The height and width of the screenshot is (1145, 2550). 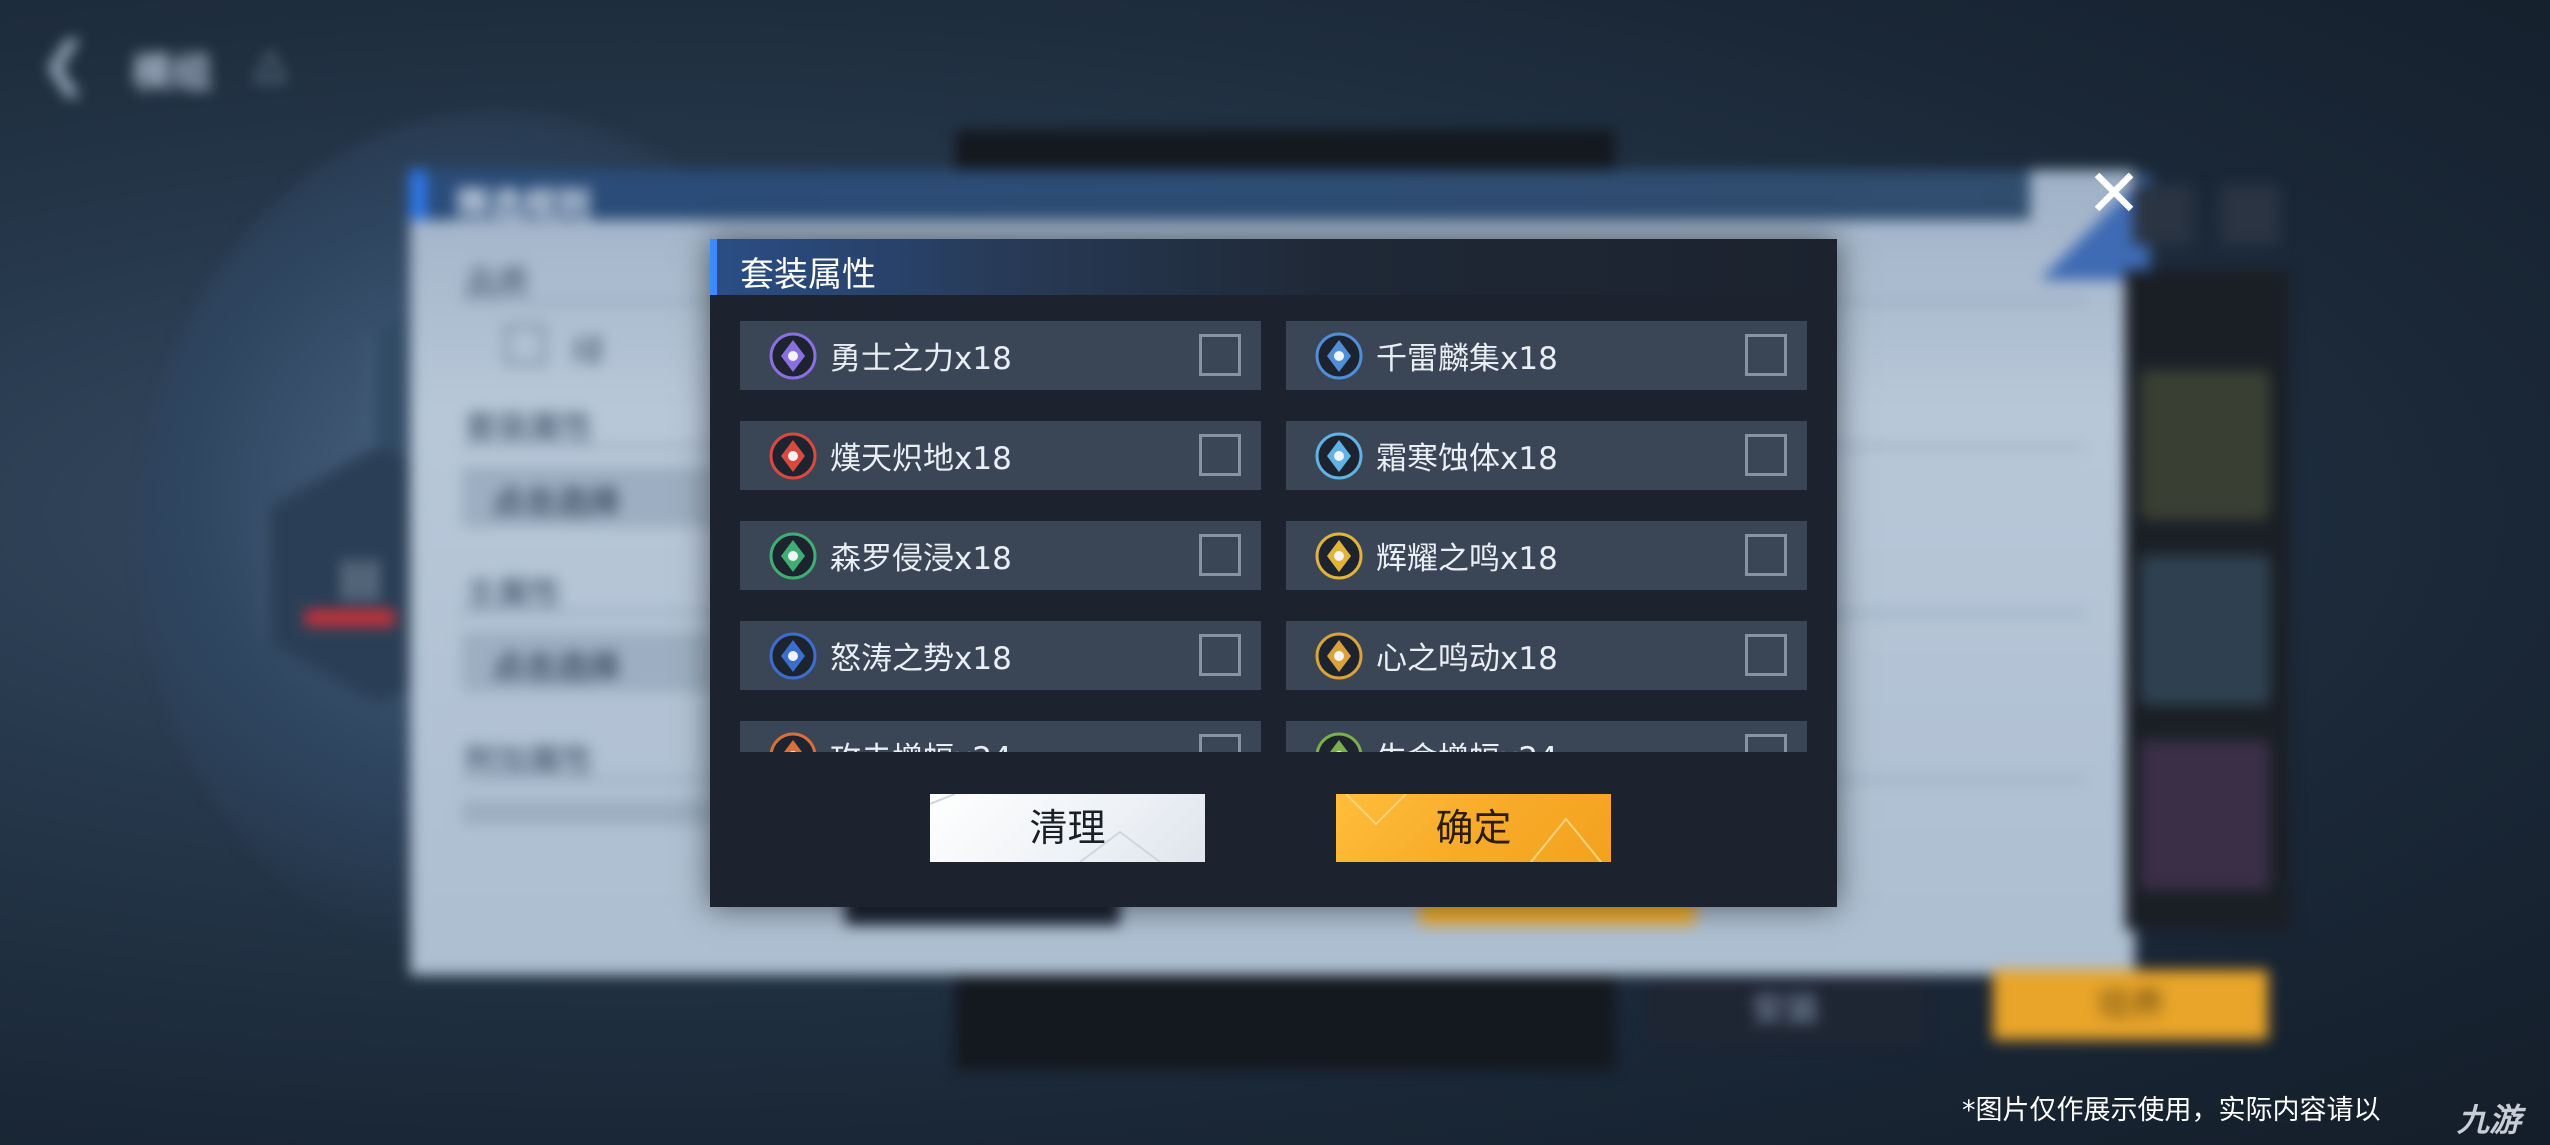 What do you see at coordinates (1339, 742) in the screenshot?
I see `life-boost-icon` at bounding box center [1339, 742].